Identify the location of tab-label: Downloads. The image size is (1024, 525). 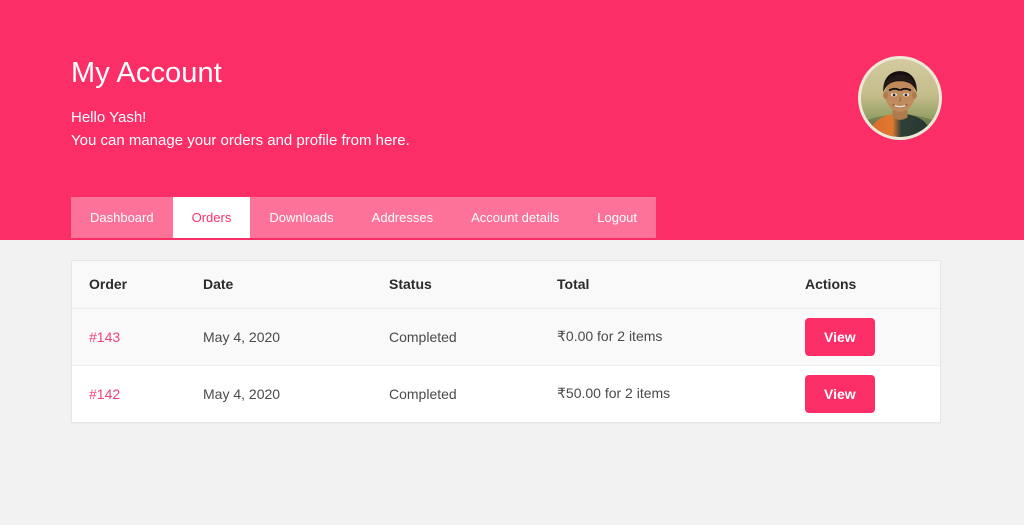
(301, 217).